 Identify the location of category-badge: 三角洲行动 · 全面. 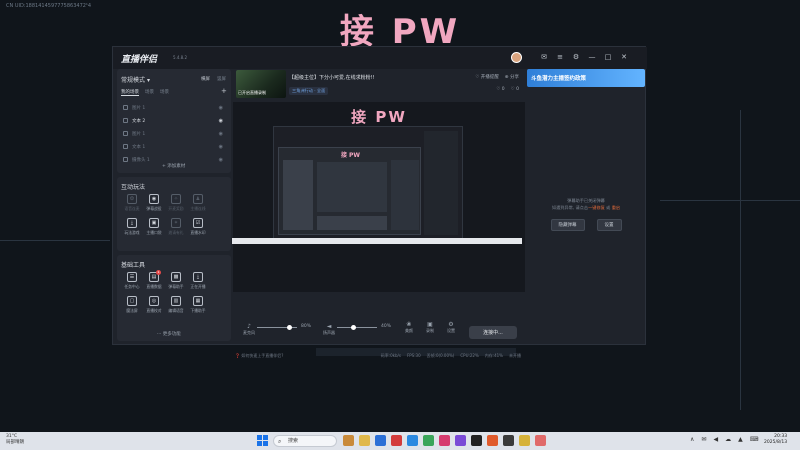
(309, 91).